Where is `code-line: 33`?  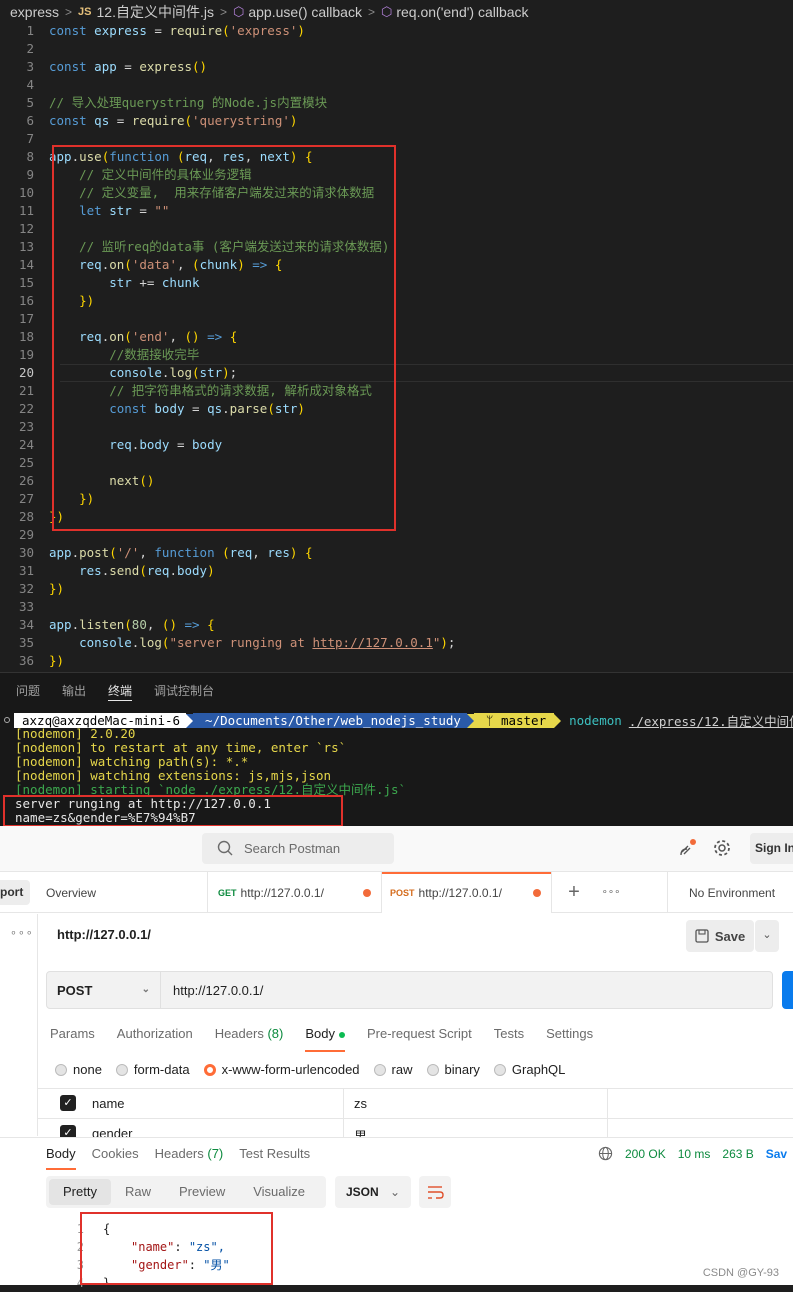 code-line: 33 is located at coordinates (396, 607).